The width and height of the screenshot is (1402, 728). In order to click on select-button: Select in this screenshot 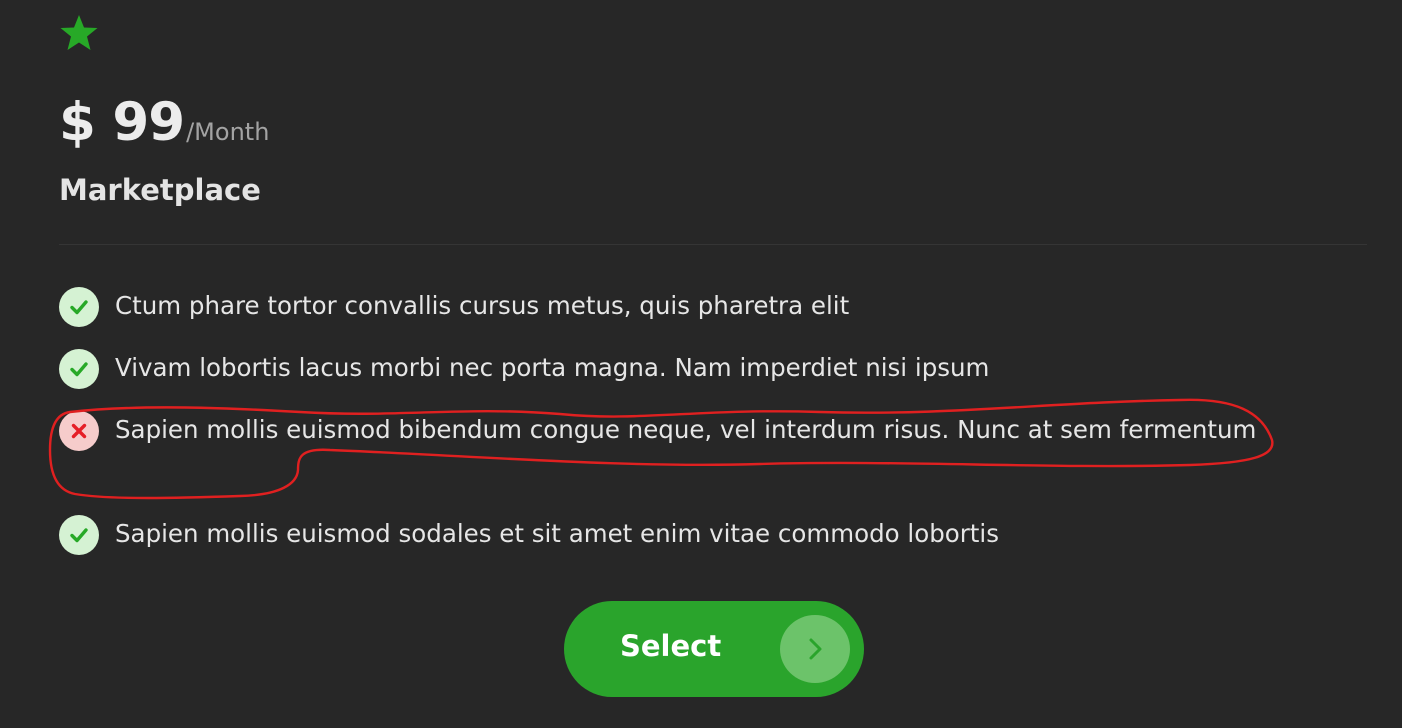, I will do `click(714, 649)`.